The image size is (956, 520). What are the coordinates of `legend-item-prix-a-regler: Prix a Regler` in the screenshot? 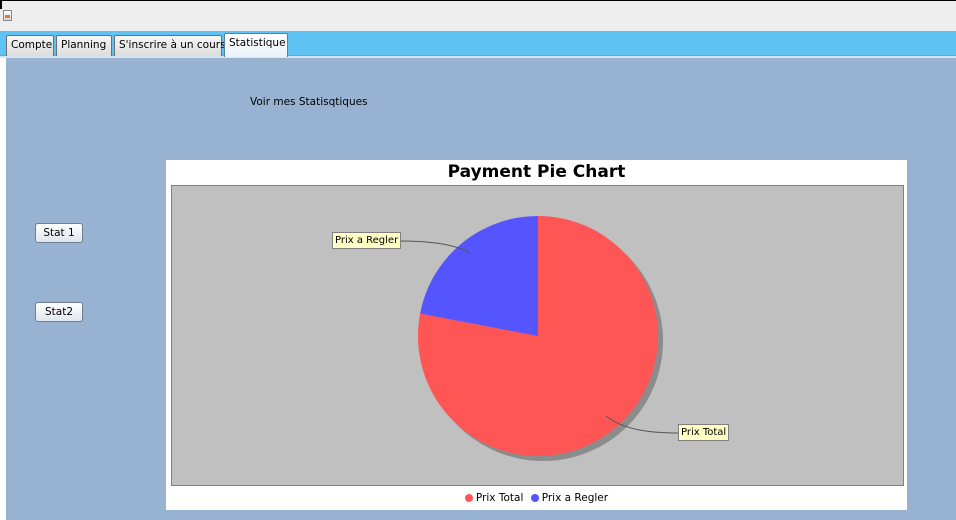 It's located at (569, 498).